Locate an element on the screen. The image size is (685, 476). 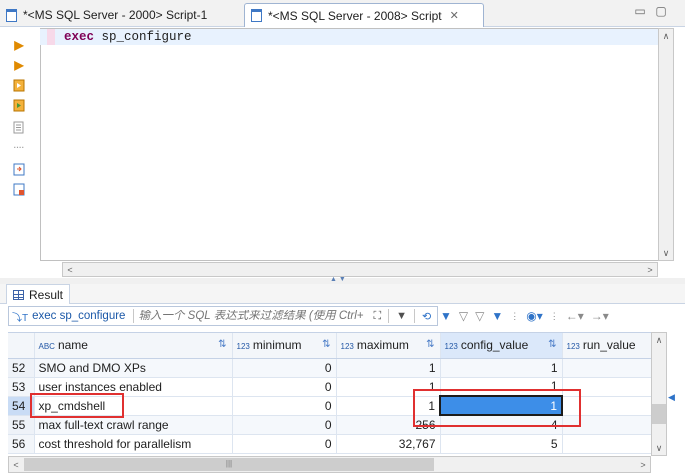
filter-active-icon: ▼ is located at coordinates (497, 316).